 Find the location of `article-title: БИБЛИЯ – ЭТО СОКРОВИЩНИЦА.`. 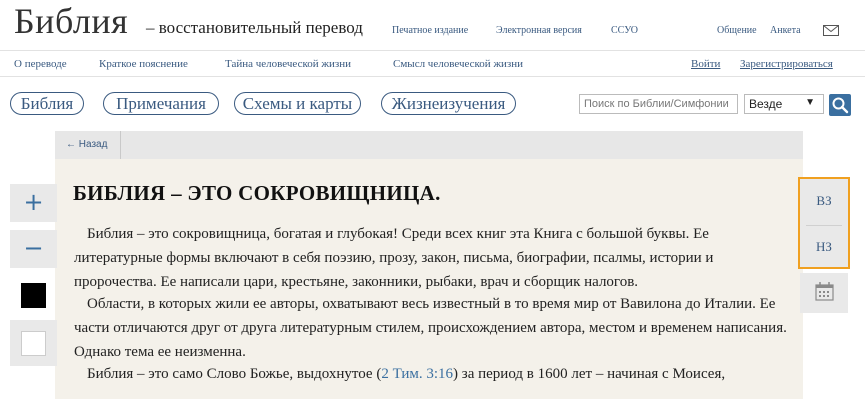

article-title: БИБЛИЯ – ЭТО СОКРОВИЩНИЦА. is located at coordinates (257, 193).